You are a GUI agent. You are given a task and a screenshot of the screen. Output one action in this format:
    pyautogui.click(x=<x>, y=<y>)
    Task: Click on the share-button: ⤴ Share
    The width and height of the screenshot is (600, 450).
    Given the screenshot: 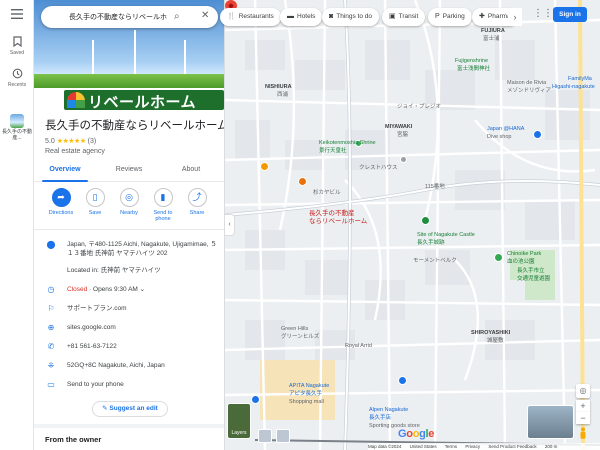 What is the action you would take?
    pyautogui.click(x=197, y=202)
    